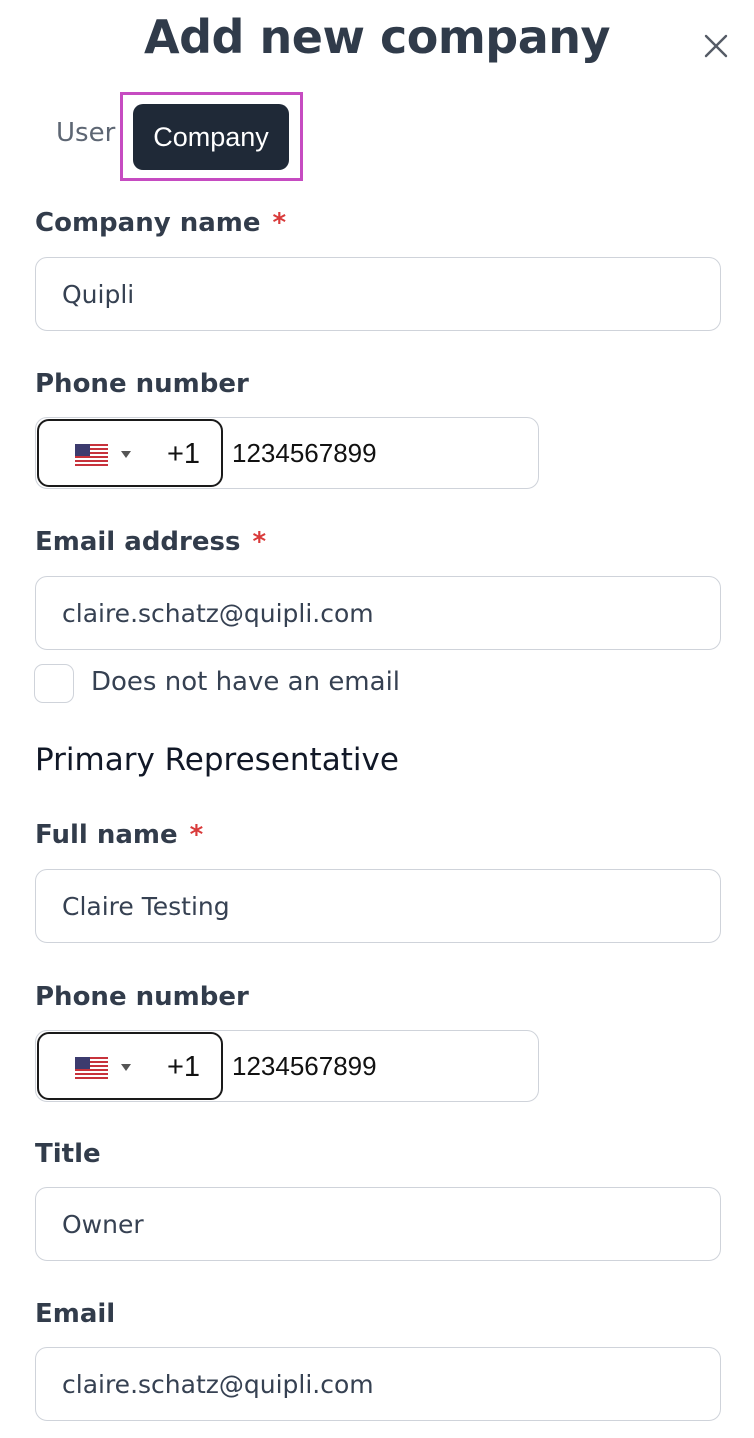  I want to click on no-email-checkbox, so click(54, 683).